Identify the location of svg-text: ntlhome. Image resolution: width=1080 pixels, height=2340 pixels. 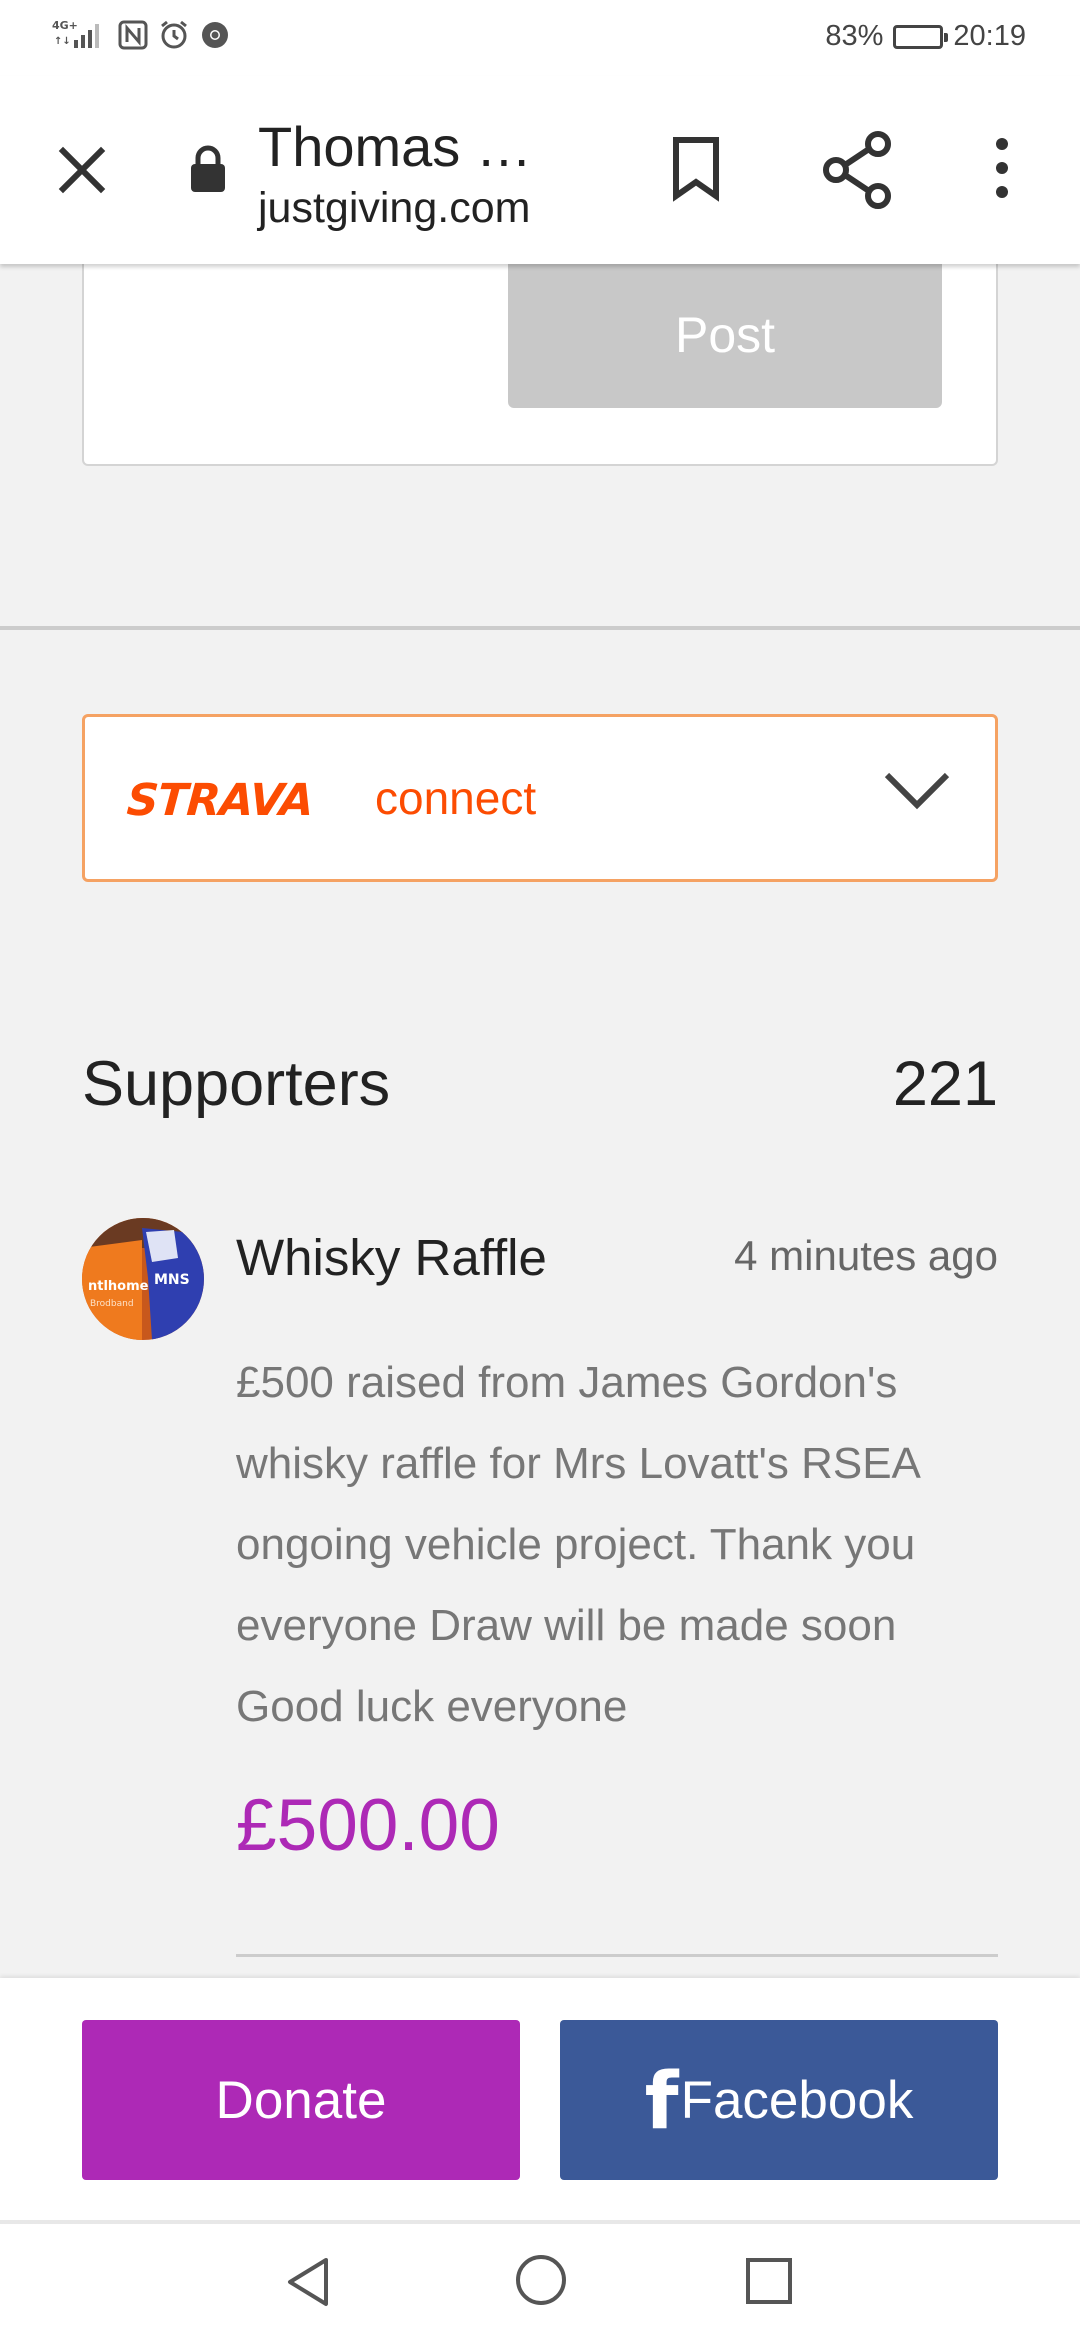
(118, 1286).